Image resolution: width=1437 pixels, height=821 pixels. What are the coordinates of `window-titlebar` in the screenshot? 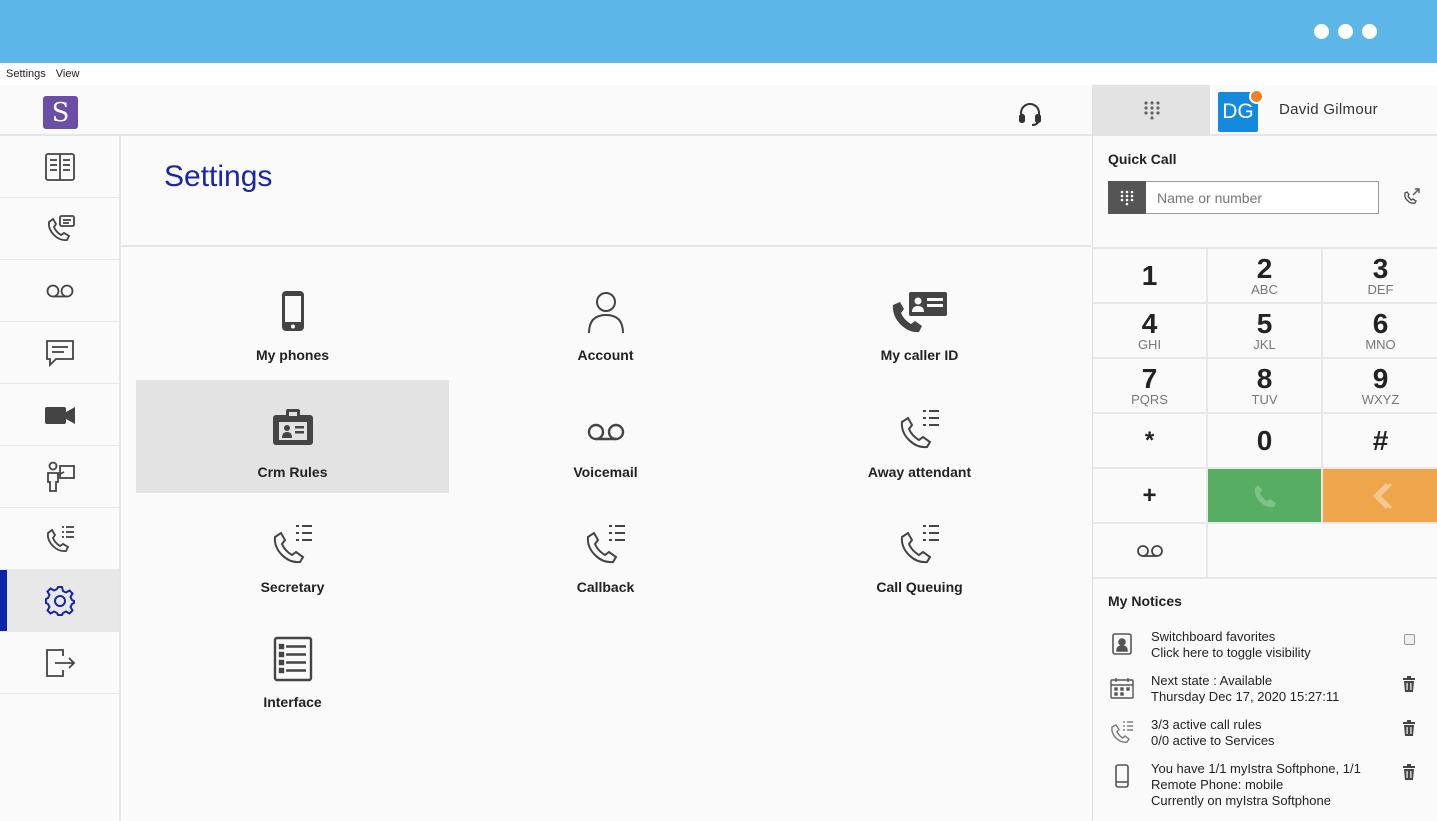 It's located at (718, 31).